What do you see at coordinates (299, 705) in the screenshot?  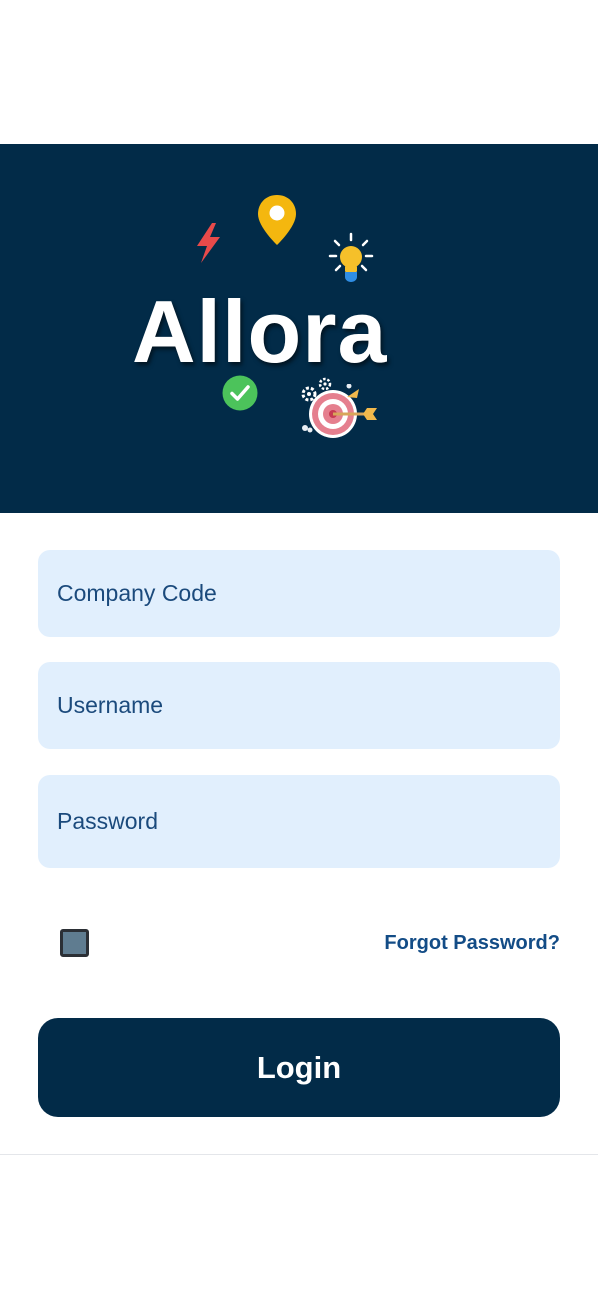 I see `username-input` at bounding box center [299, 705].